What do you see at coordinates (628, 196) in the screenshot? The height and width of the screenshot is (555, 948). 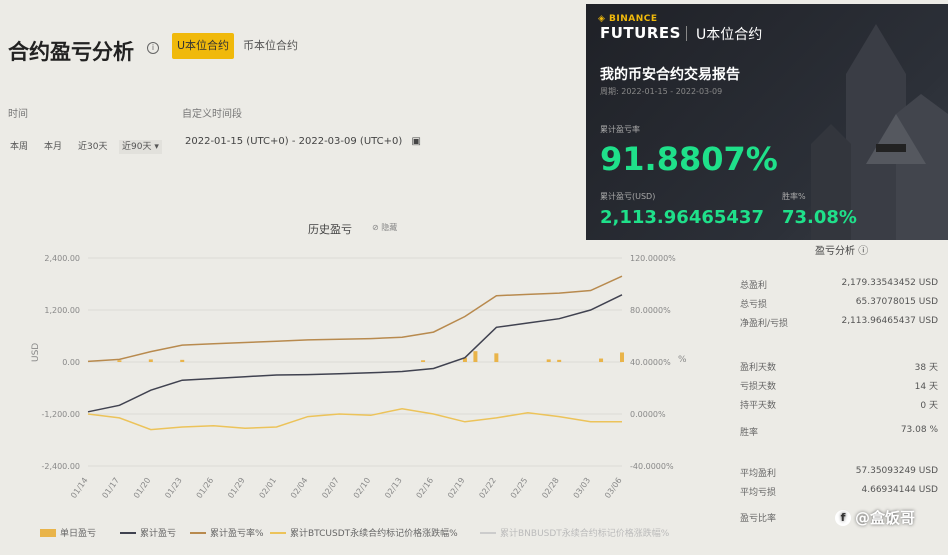 I see `pnl-label: 累计盈亏(USD)` at bounding box center [628, 196].